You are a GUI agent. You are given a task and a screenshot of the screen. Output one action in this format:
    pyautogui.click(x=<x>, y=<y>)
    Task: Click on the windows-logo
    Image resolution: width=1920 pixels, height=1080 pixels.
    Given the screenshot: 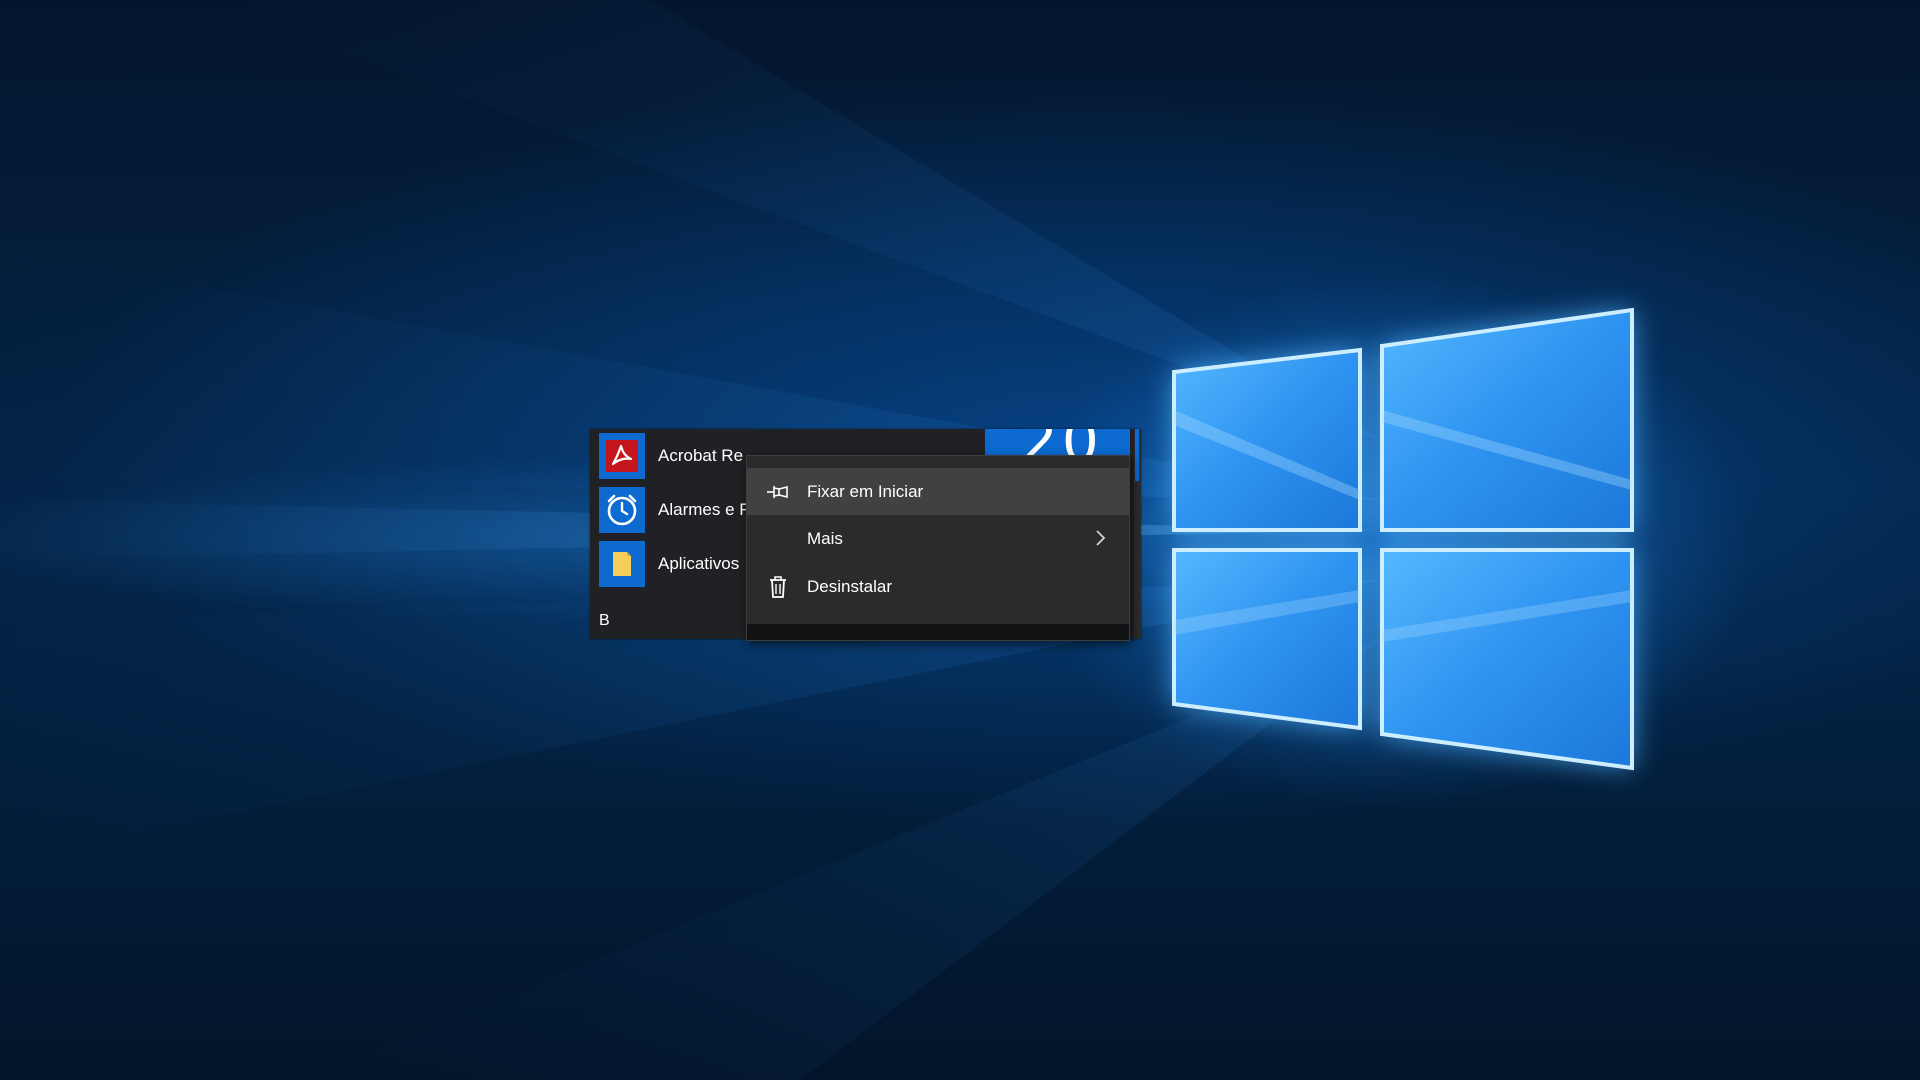 What is the action you would take?
    pyautogui.click(x=1450, y=540)
    